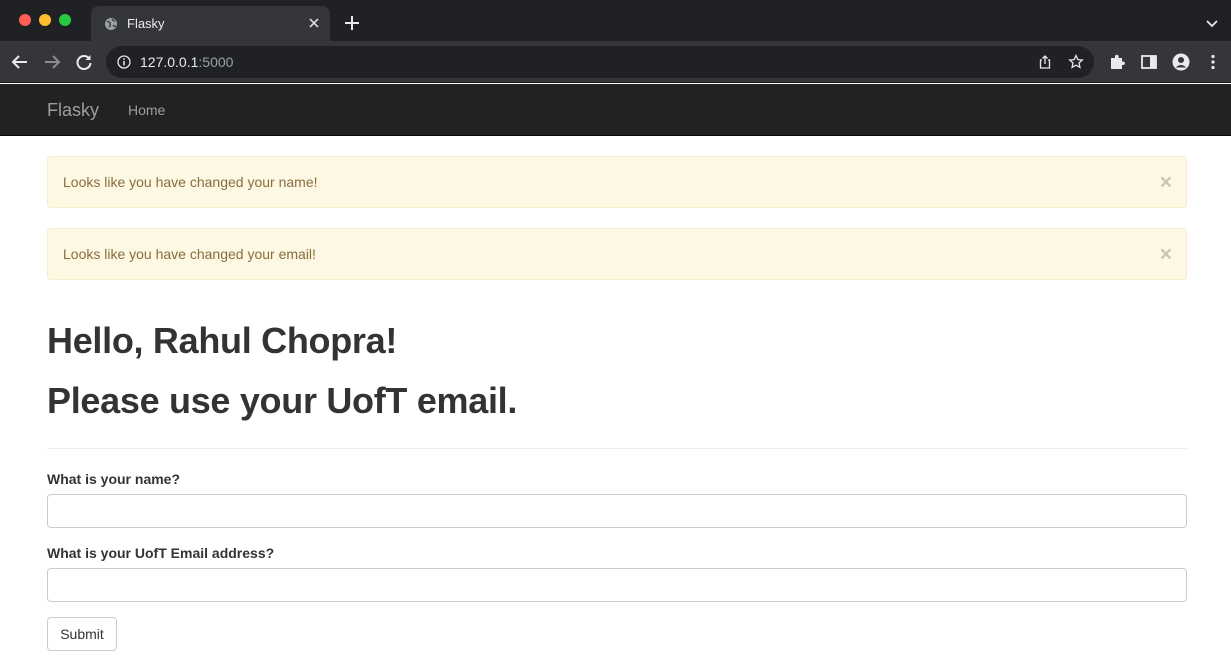 The image size is (1231, 662). I want to click on reload-icon, so click(84, 62).